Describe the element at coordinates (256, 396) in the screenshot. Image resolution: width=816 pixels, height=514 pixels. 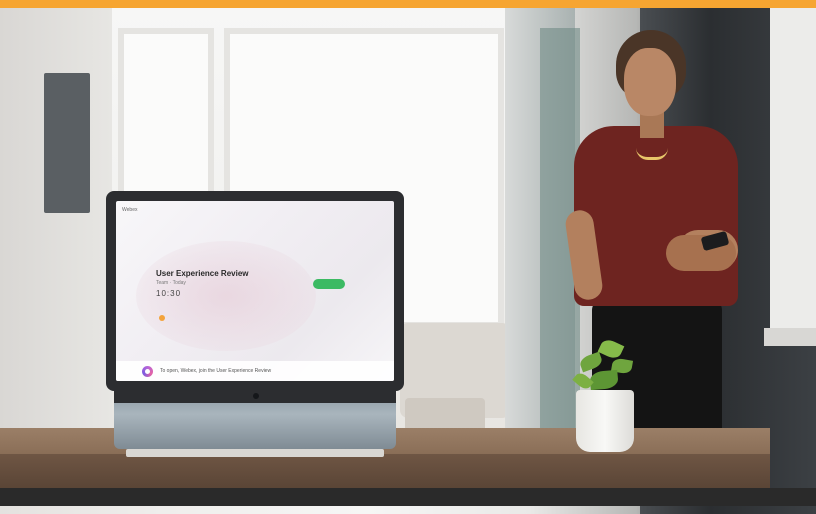
I see `camera-icon` at that location.